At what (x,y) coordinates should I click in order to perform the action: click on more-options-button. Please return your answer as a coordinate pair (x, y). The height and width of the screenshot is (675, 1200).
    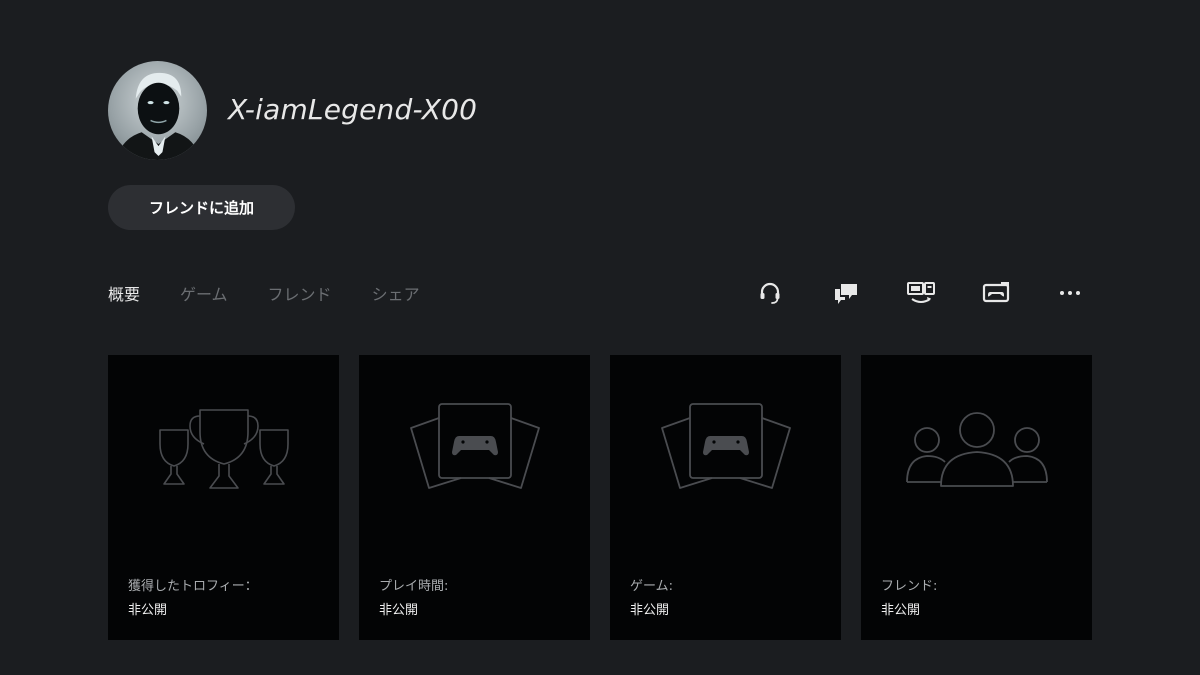
    Looking at the image, I should click on (1070, 293).